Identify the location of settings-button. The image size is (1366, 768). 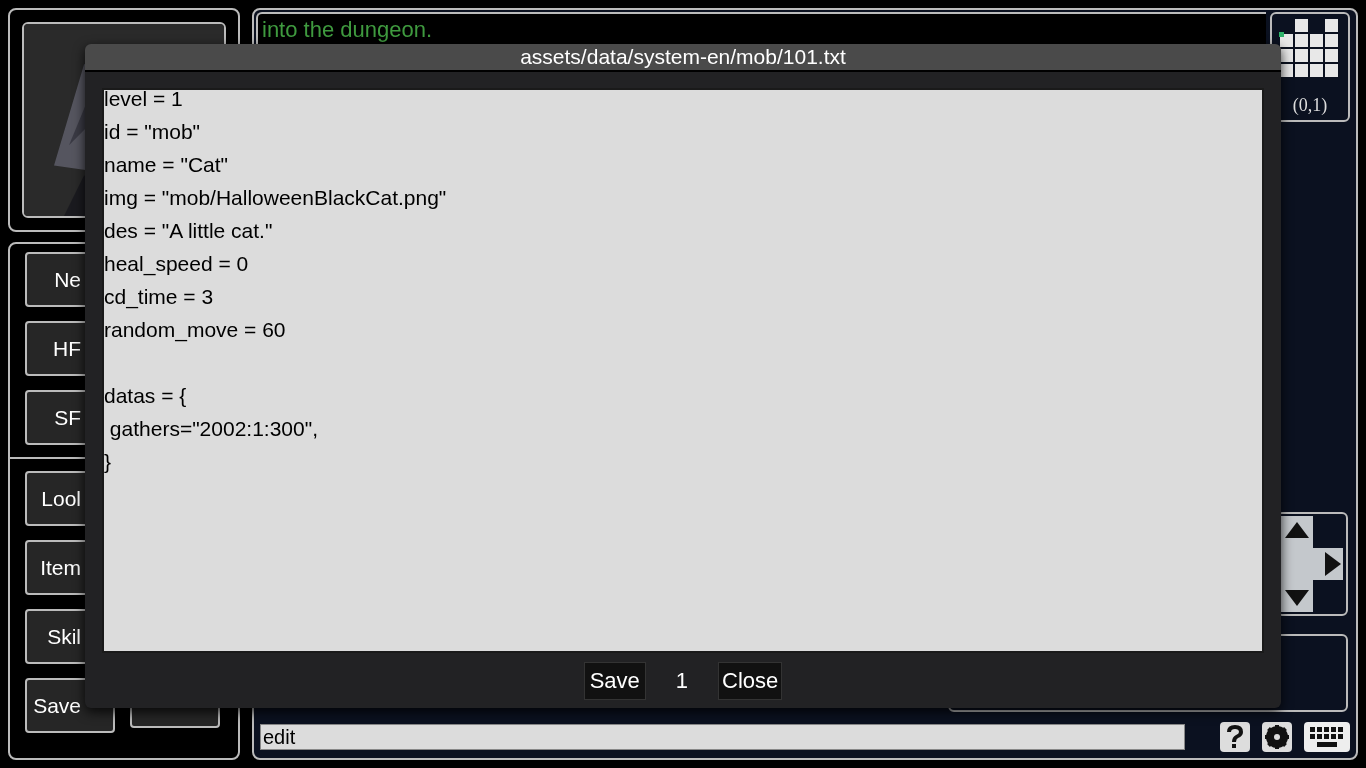
(1277, 737).